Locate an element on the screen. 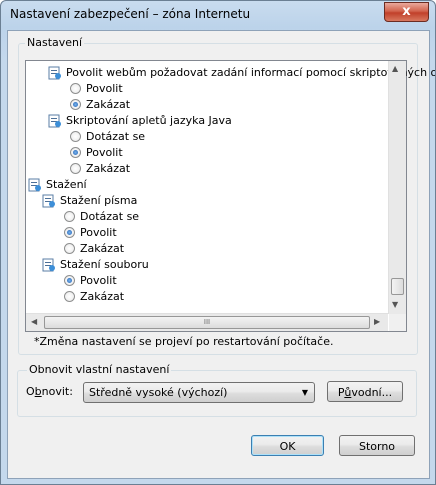  reset-label-suffix: novit: is located at coordinates (57, 391).